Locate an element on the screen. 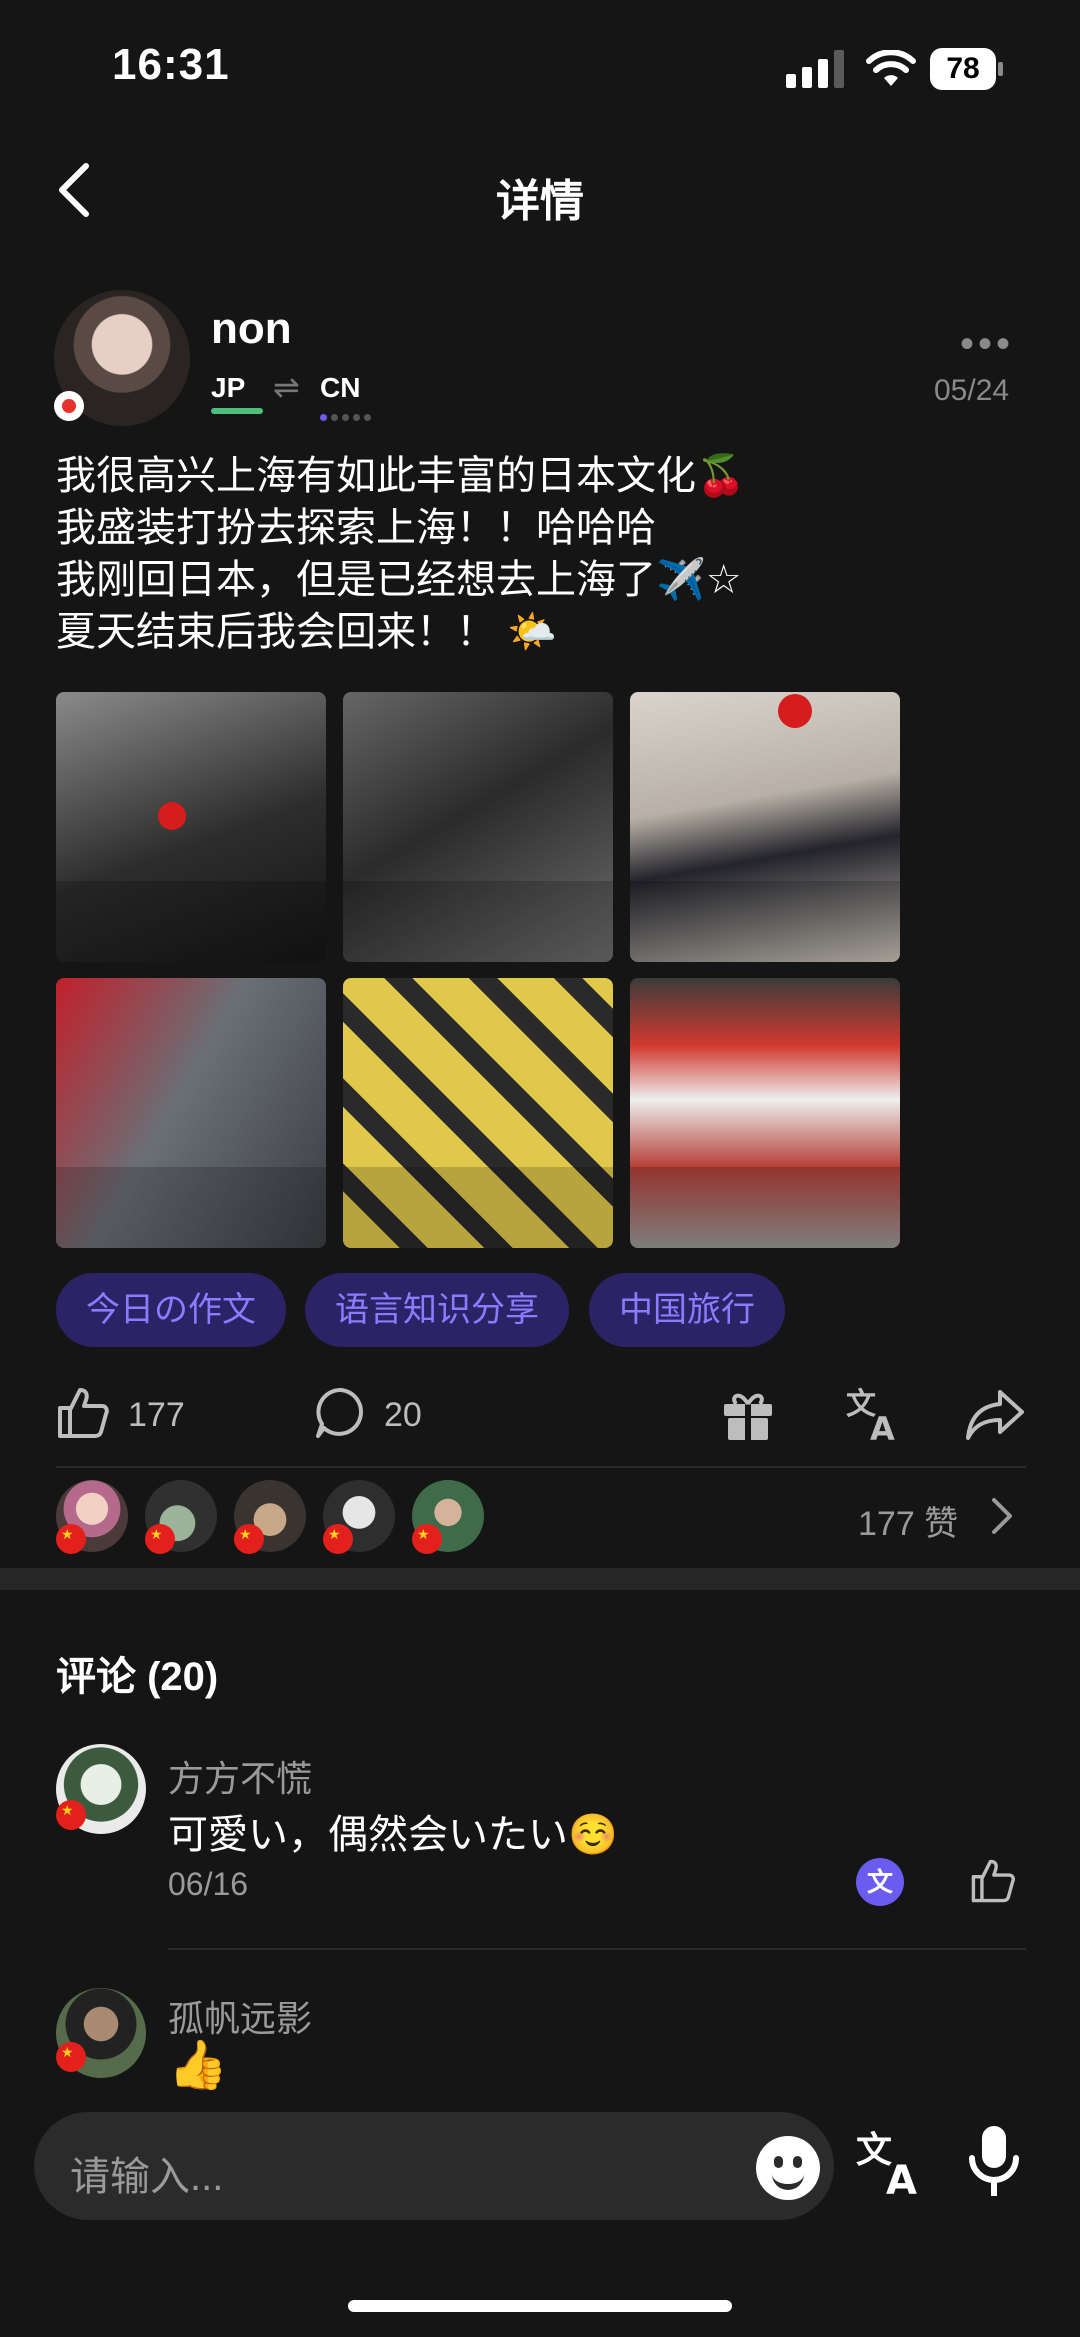 This screenshot has height=2337, width=1080. like-icon is located at coordinates (83, 1413).